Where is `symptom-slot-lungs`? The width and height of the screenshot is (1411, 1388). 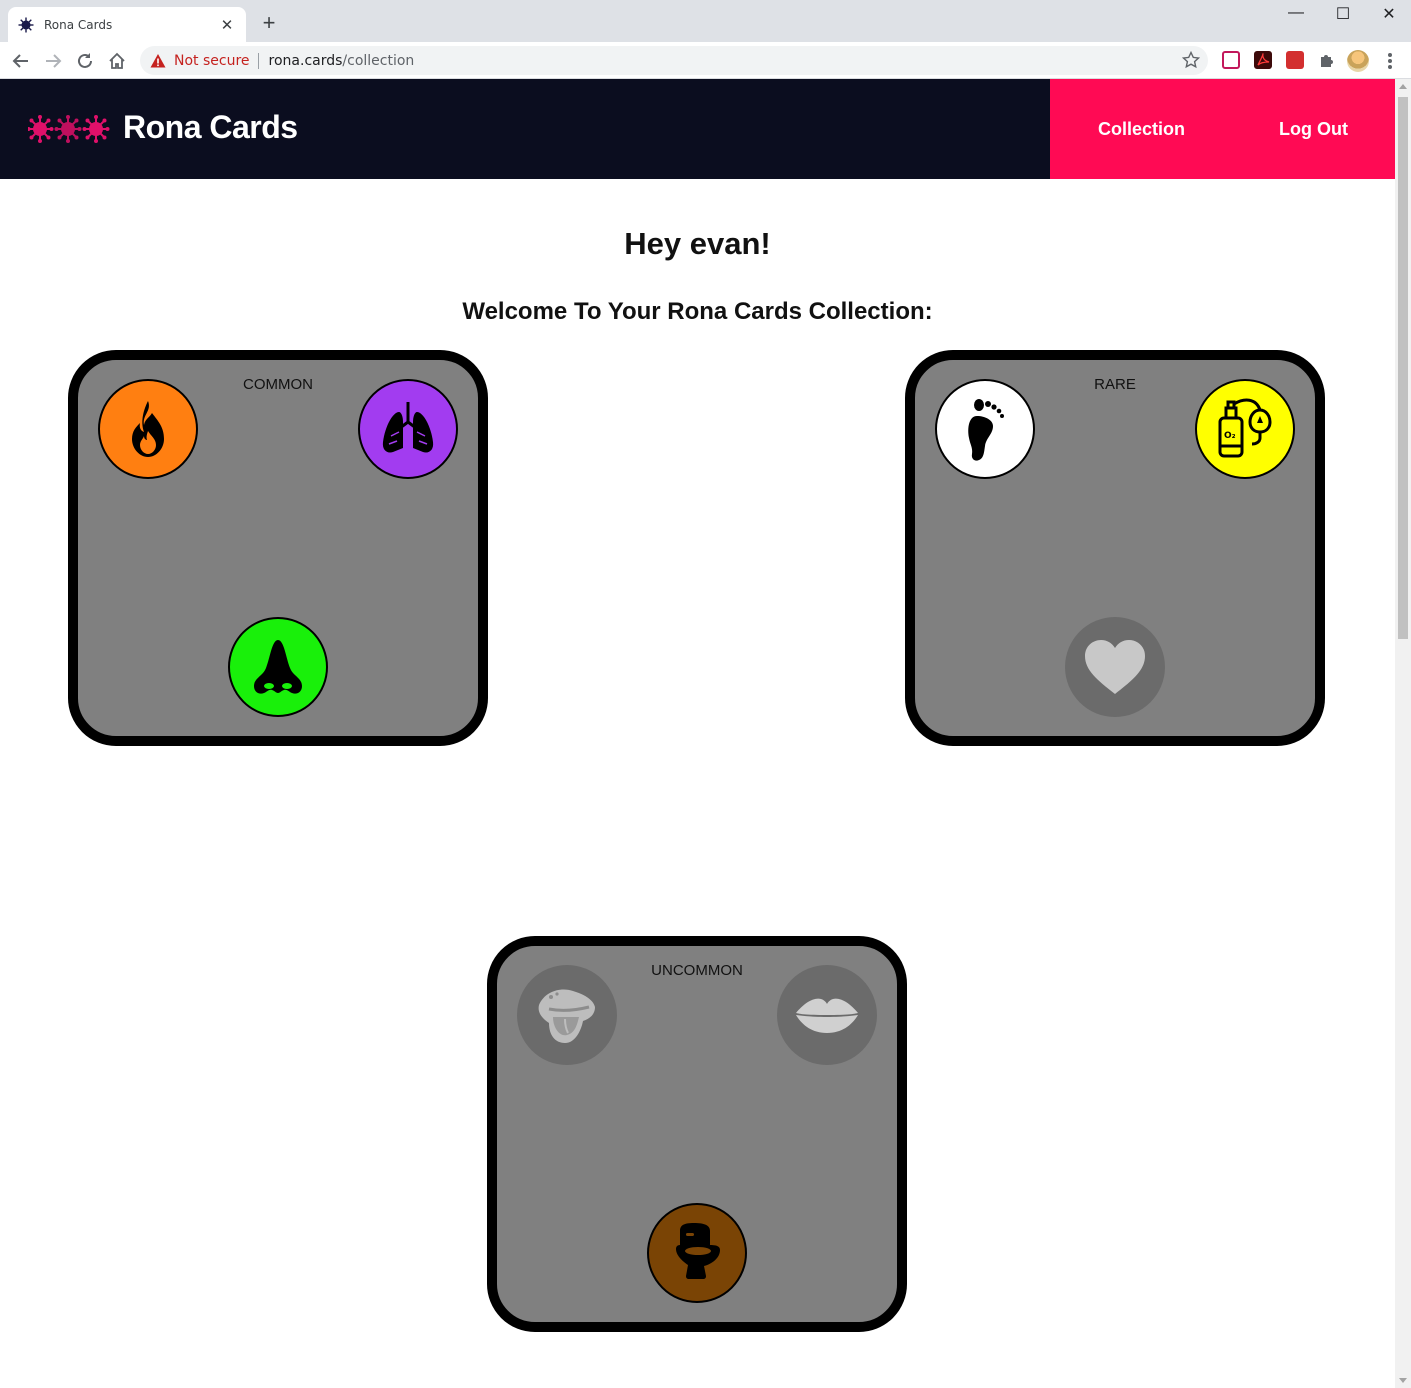 symptom-slot-lungs is located at coordinates (408, 429).